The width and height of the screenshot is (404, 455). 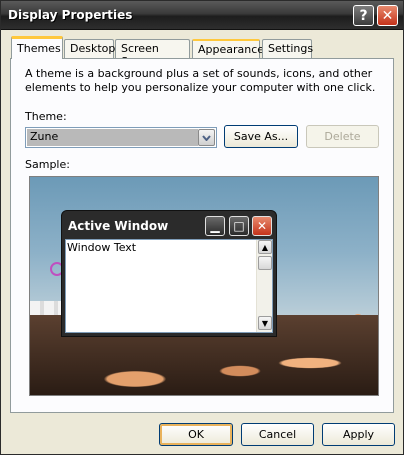 What do you see at coordinates (196, 434) in the screenshot?
I see `ok-button: OK` at bounding box center [196, 434].